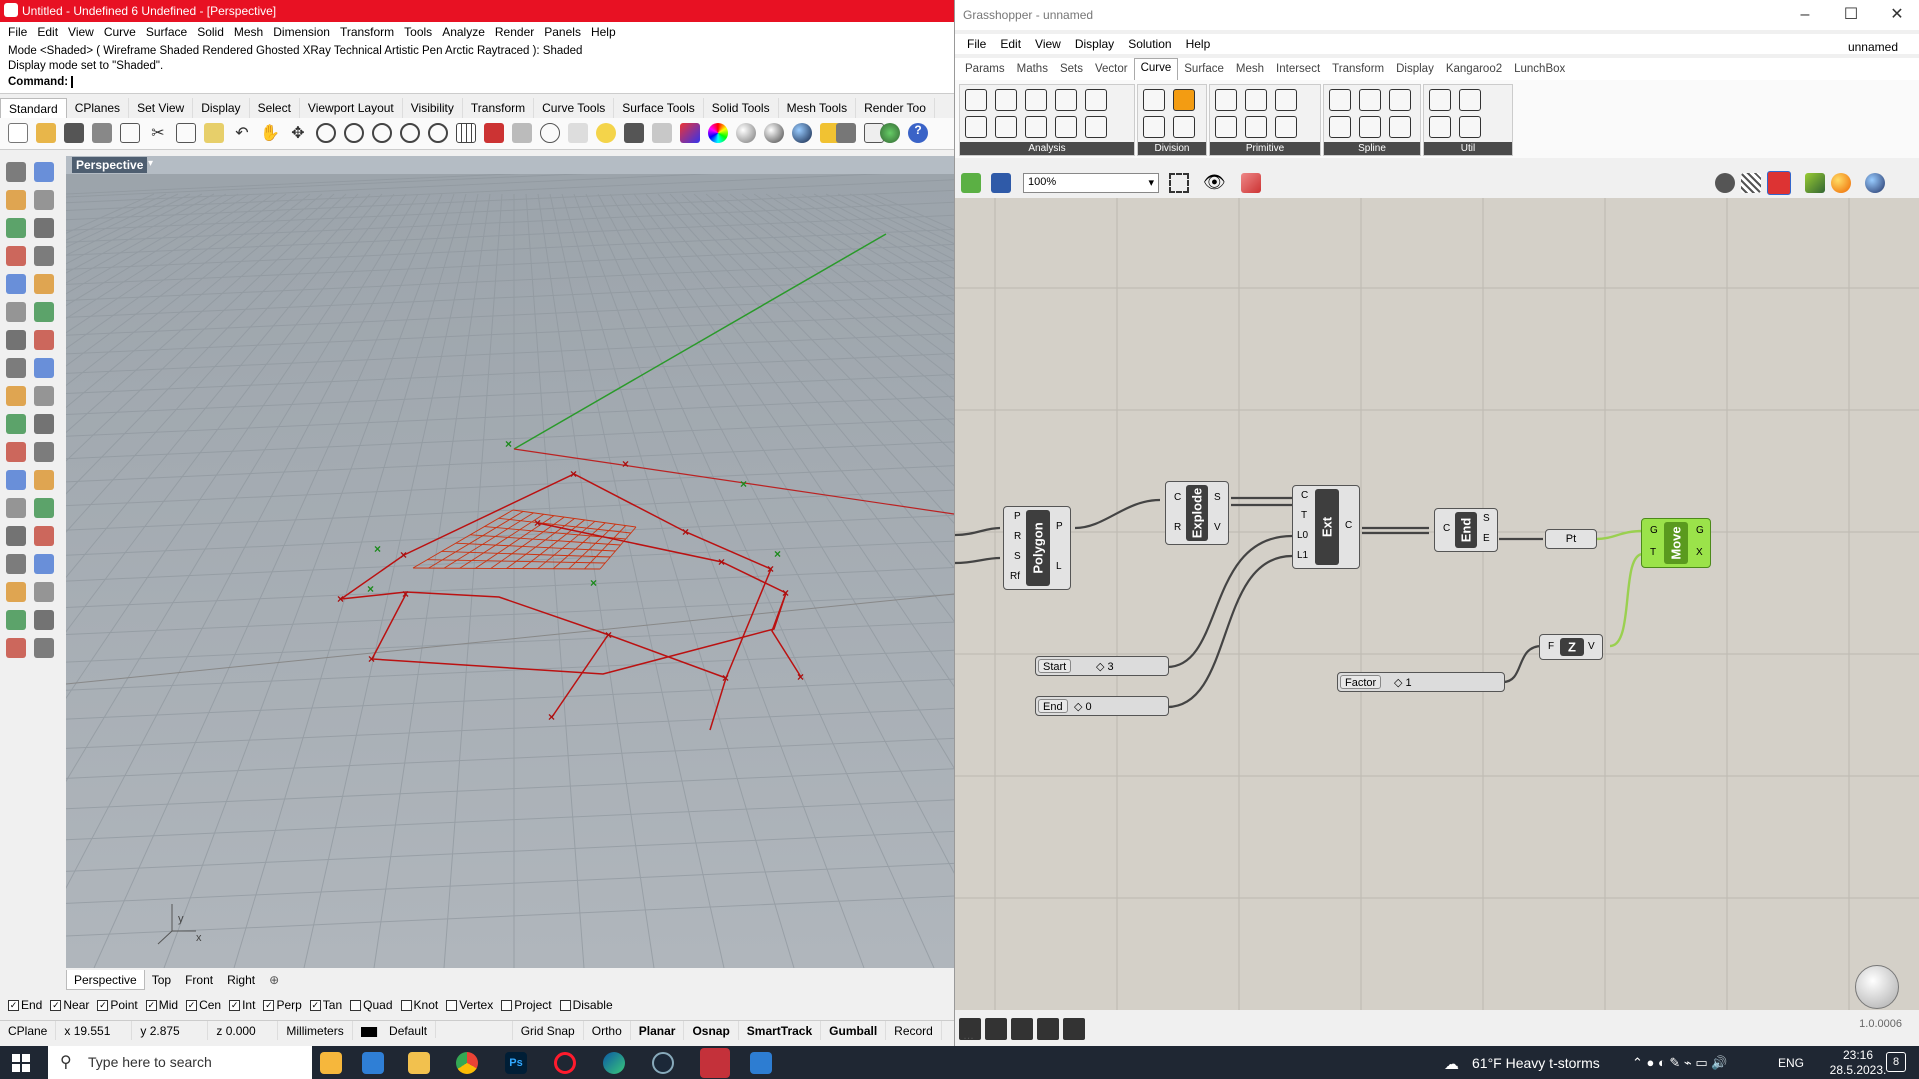  I want to click on preview-off-icon, so click(1725, 183).